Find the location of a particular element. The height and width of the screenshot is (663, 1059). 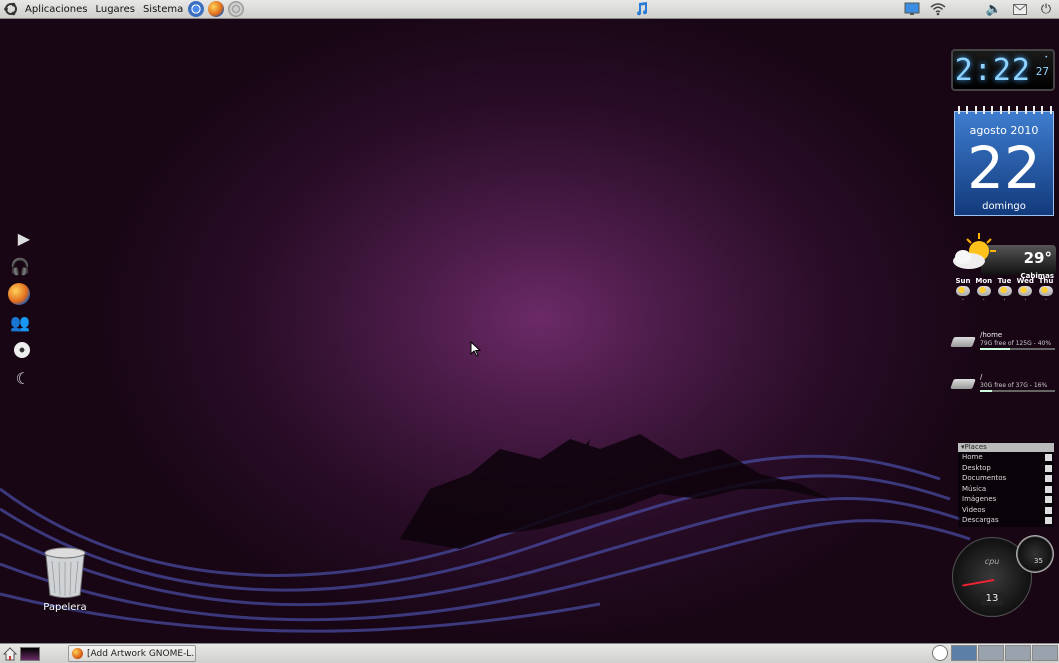

forecast-day: Tue · is located at coordinates (1004, 289).